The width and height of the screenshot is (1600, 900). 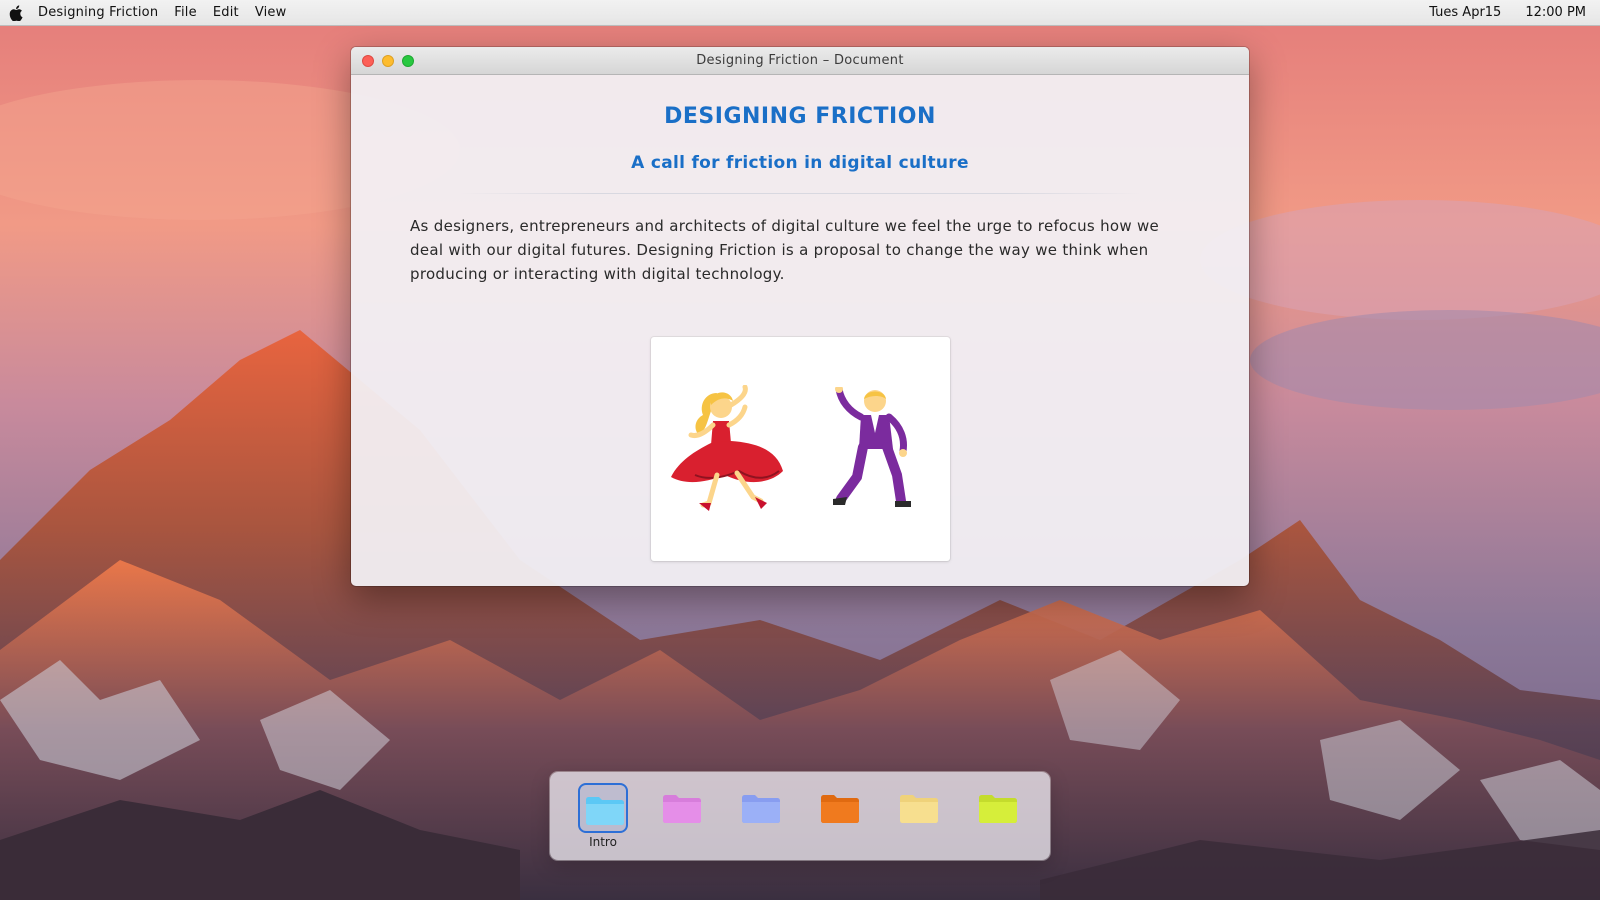 I want to click on menu-view: View, so click(x=271, y=12).